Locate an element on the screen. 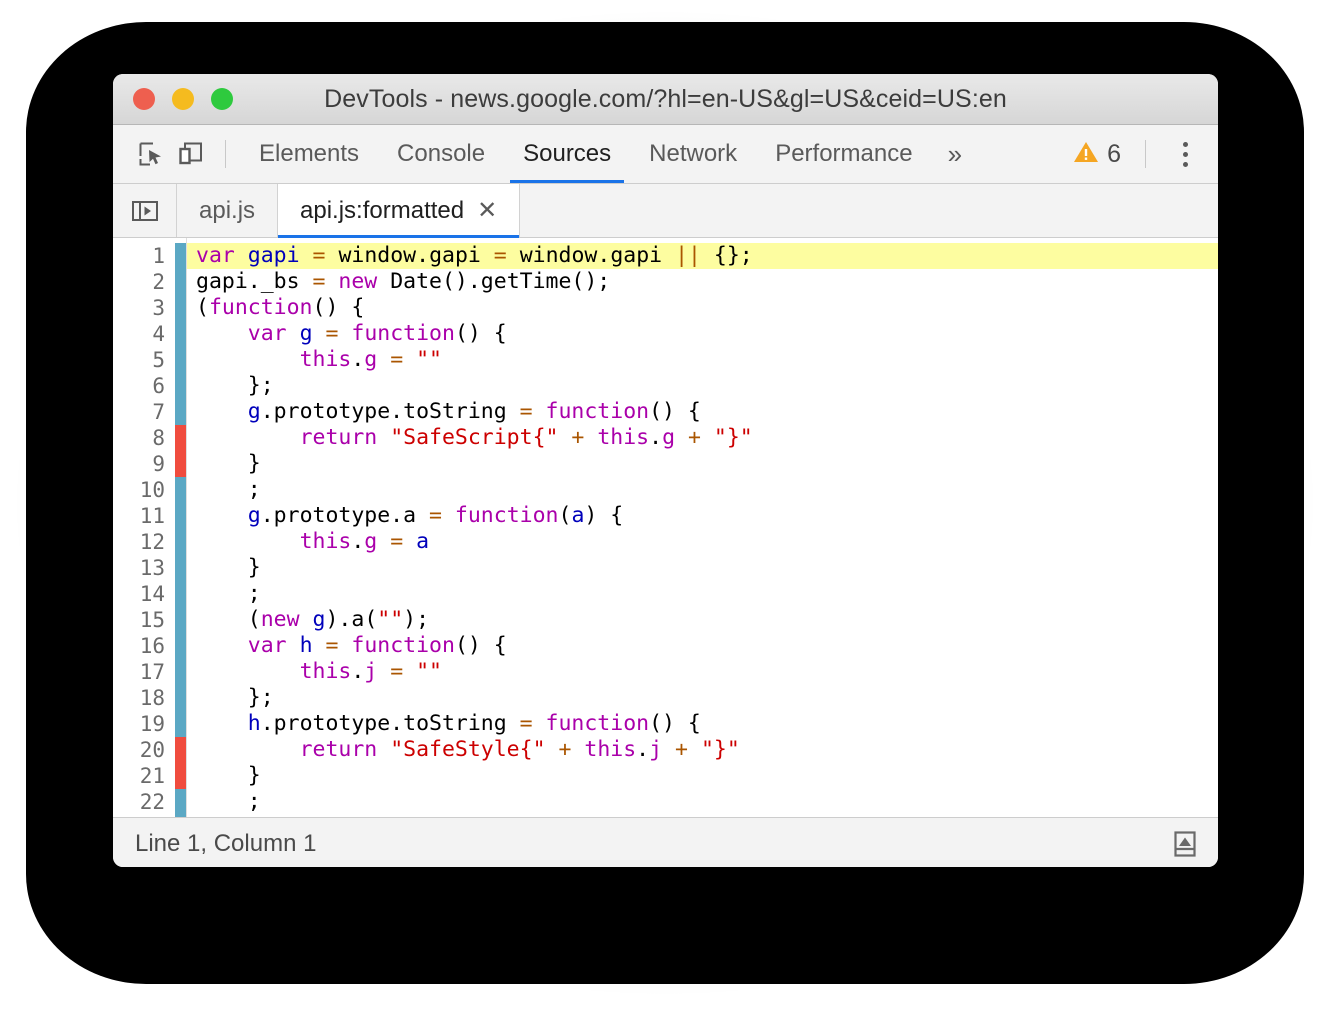 This screenshot has width=1330, height=1016. tab-console: Console is located at coordinates (441, 154).